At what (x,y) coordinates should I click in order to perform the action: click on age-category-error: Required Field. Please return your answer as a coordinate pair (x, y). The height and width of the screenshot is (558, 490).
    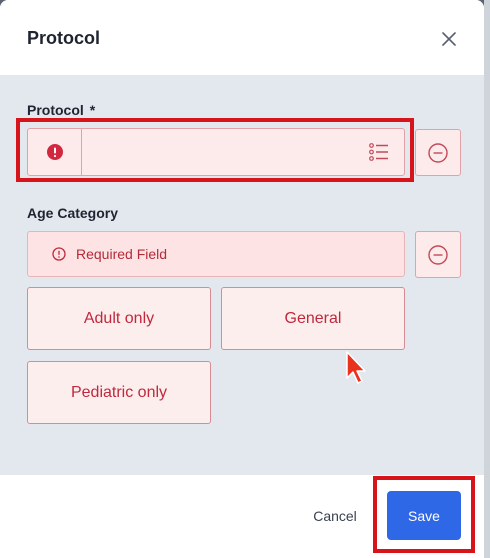
    Looking at the image, I should click on (216, 254).